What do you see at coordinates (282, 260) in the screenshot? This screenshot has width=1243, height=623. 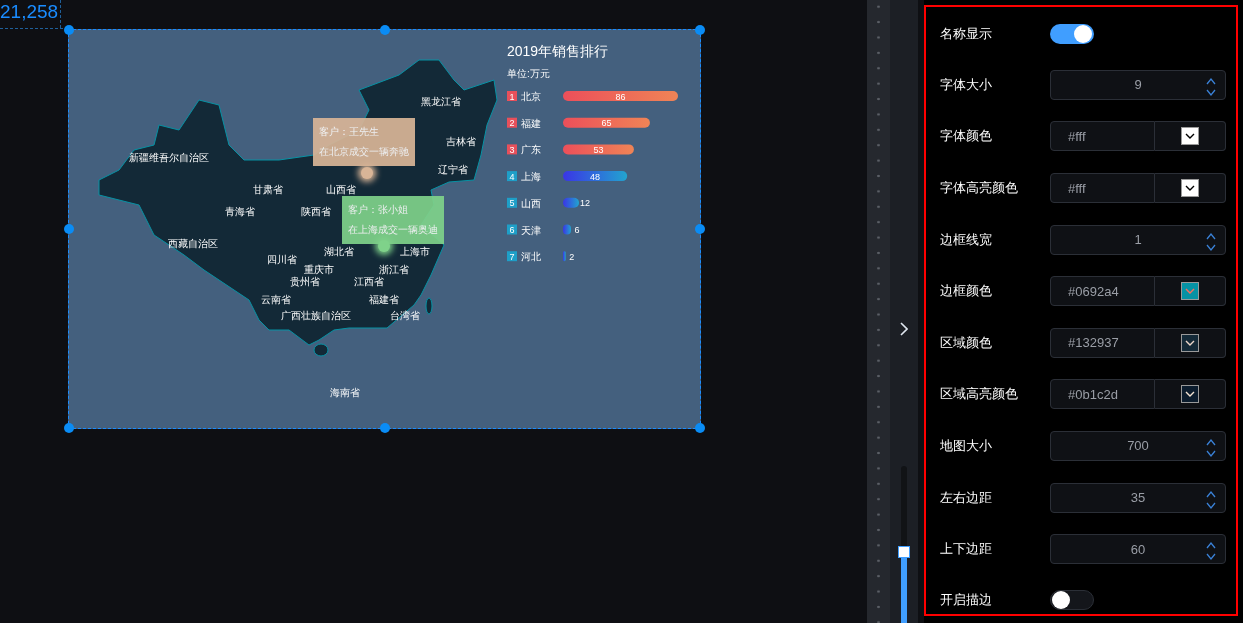 I see `province-label: 四川省` at bounding box center [282, 260].